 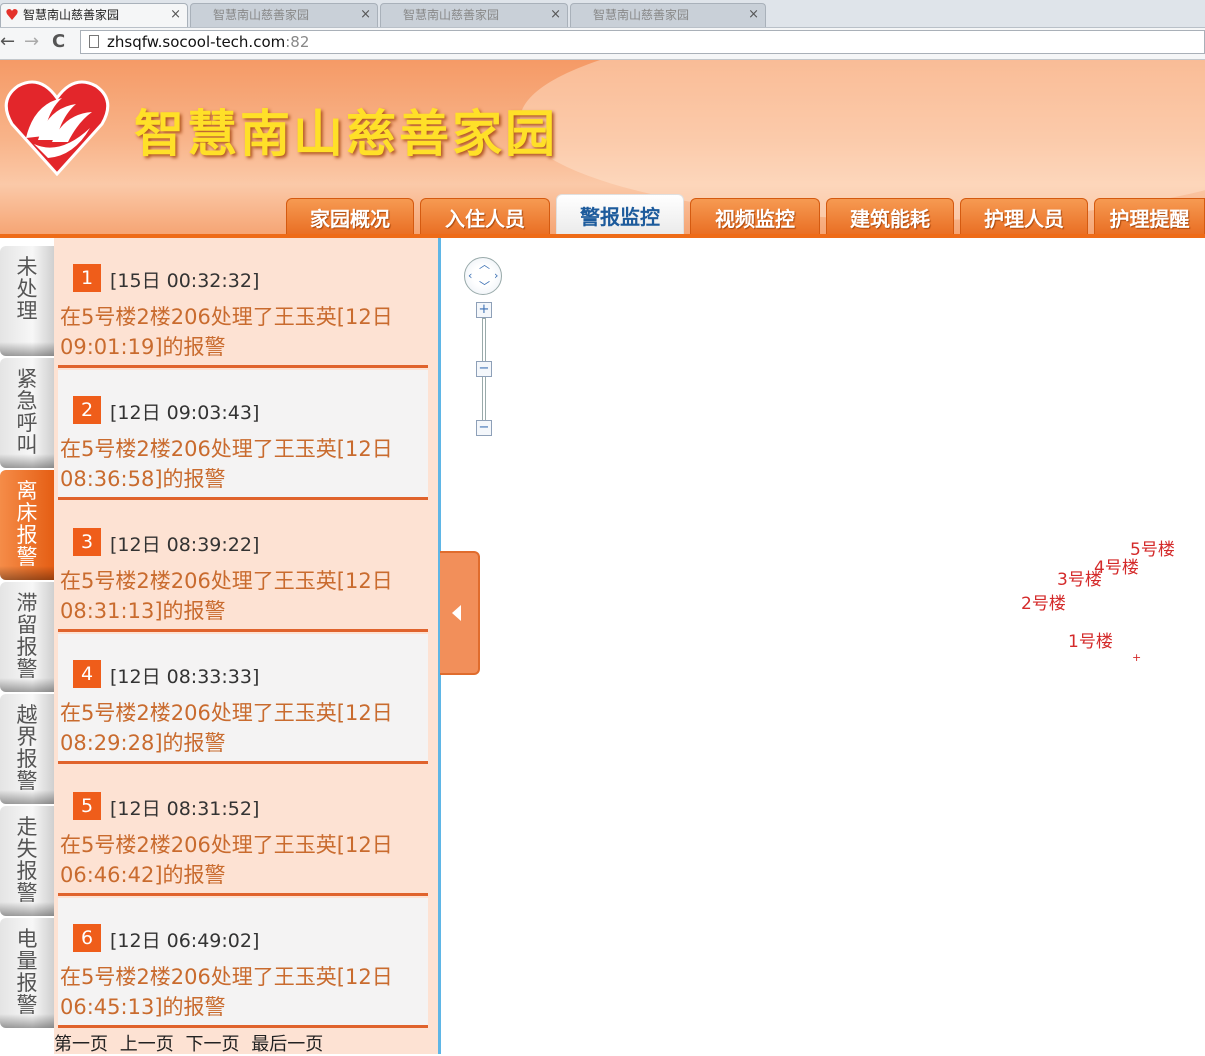 What do you see at coordinates (94, 41) in the screenshot?
I see `page-icon` at bounding box center [94, 41].